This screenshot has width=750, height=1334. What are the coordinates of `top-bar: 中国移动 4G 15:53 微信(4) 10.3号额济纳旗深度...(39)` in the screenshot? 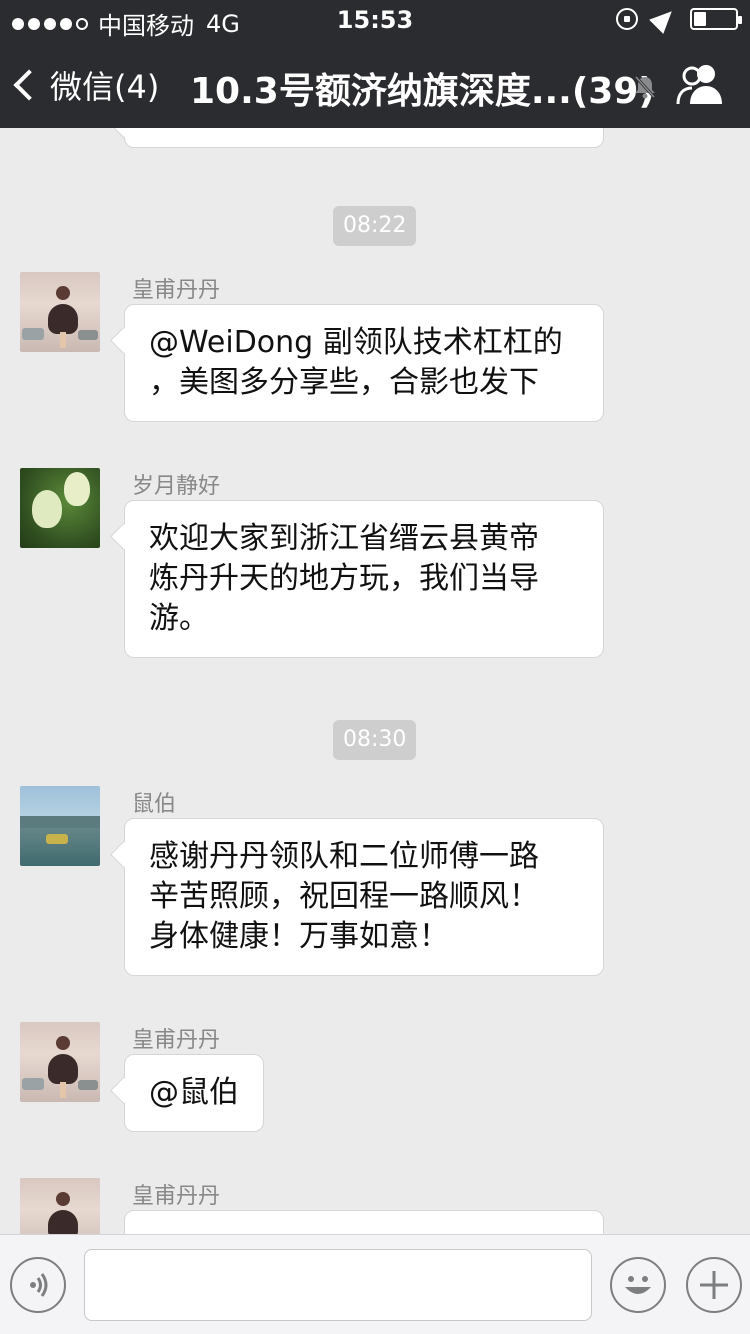 It's located at (375, 64).